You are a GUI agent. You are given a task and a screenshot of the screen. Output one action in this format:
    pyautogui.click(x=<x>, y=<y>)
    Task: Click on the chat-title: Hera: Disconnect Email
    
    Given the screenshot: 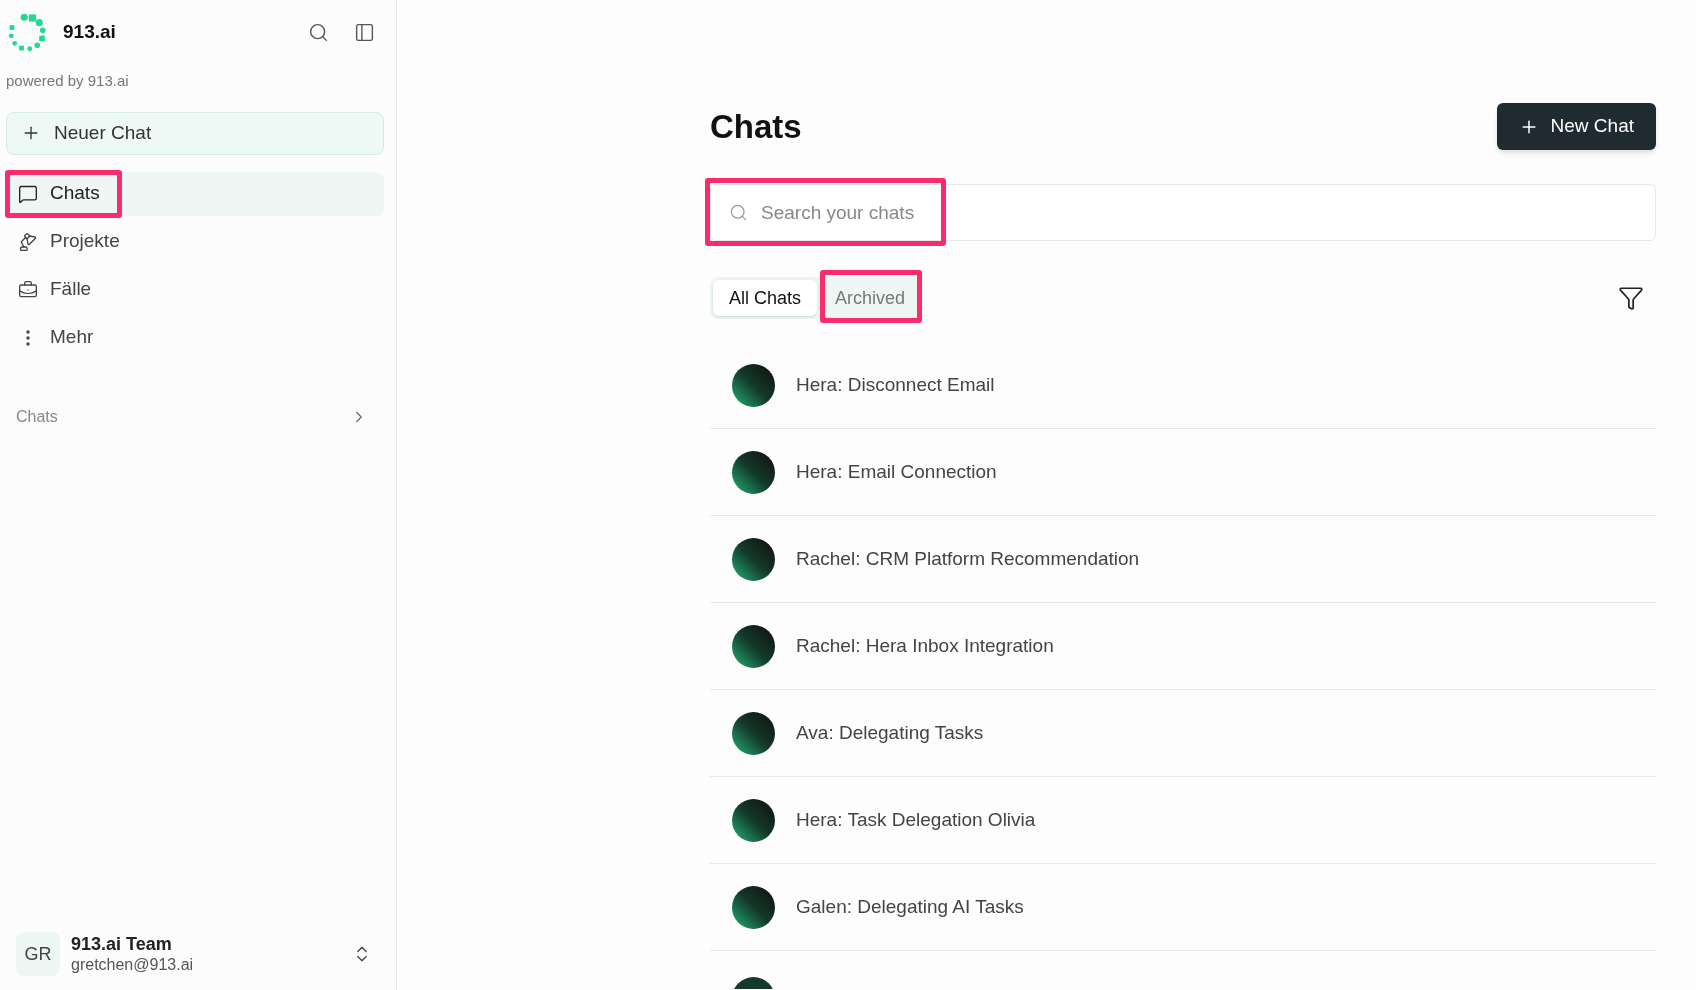 What is the action you would take?
    pyautogui.click(x=895, y=384)
    